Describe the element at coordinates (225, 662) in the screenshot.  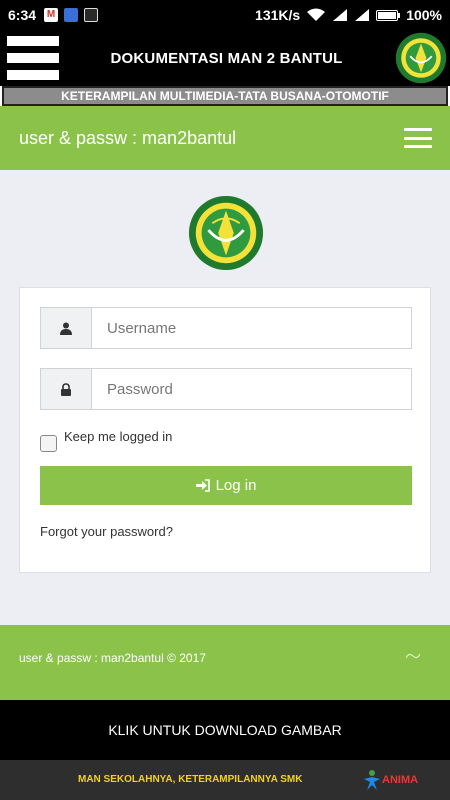
I see `footer: user & passw : man2bantul © 2017` at that location.